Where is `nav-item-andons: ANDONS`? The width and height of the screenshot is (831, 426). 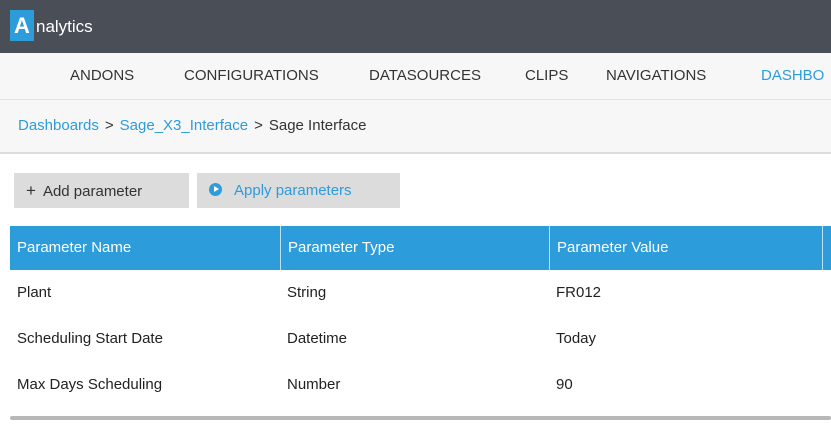 nav-item-andons: ANDONS is located at coordinates (102, 76).